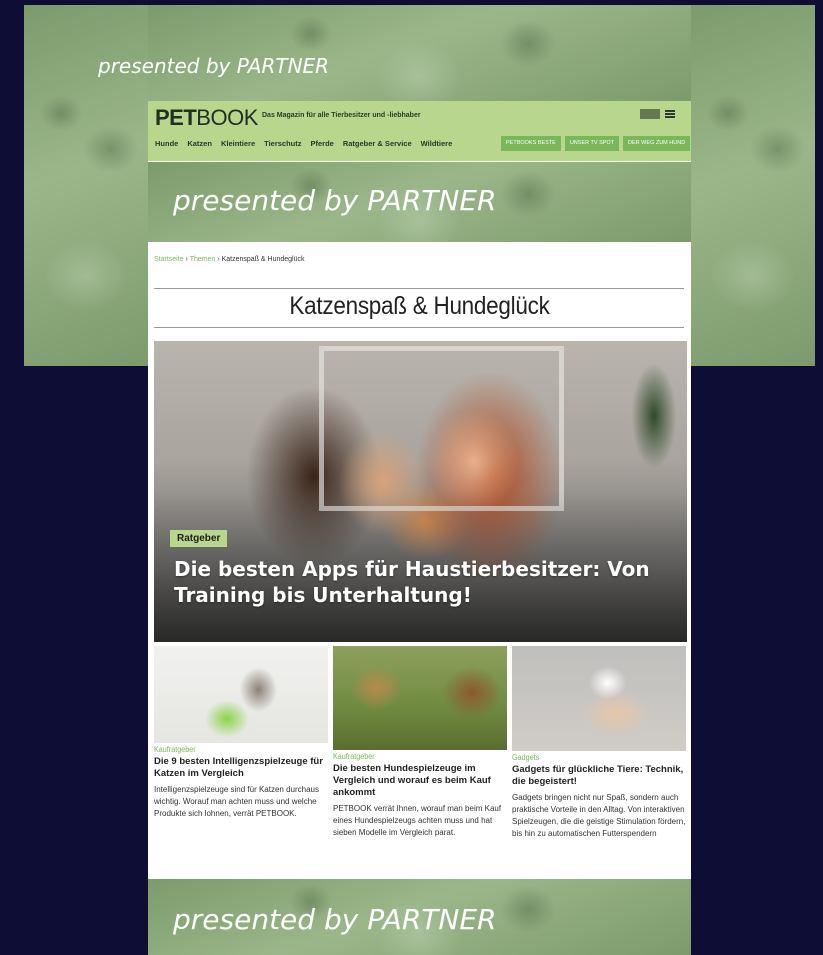  What do you see at coordinates (654, 416) in the screenshot?
I see `hero-image-plant` at bounding box center [654, 416].